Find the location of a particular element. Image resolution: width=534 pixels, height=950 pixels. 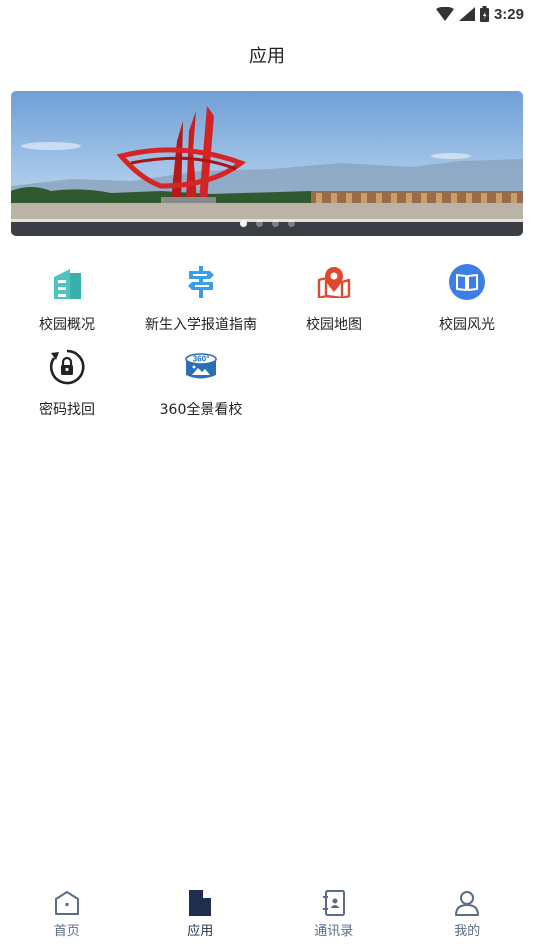

status-time: 3:29 is located at coordinates (508, 14).